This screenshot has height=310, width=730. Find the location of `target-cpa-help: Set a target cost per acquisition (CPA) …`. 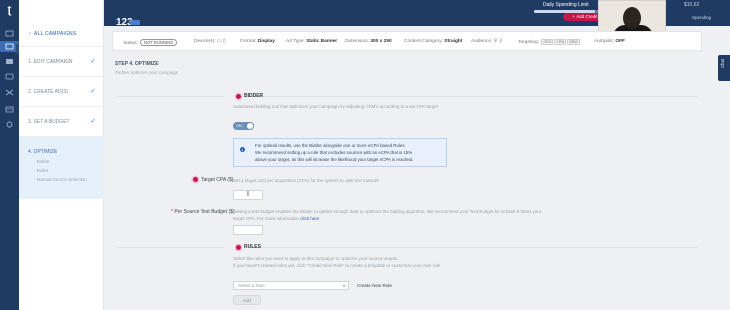

target-cpa-help: Set a target cost per acquisition (CPA) … is located at coordinates (306, 180).